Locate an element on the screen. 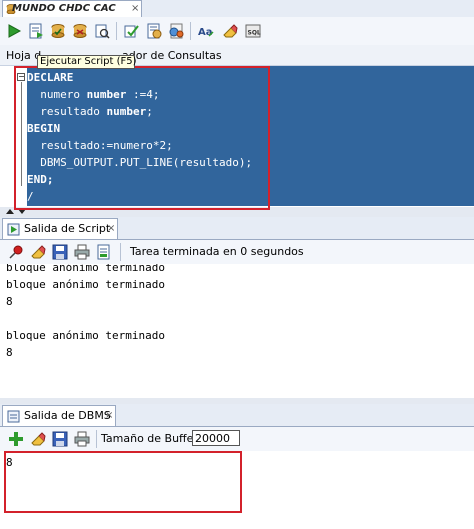 Image resolution: width=474 pixels, height=529 pixels. clear-icon is located at coordinates (176, 31).